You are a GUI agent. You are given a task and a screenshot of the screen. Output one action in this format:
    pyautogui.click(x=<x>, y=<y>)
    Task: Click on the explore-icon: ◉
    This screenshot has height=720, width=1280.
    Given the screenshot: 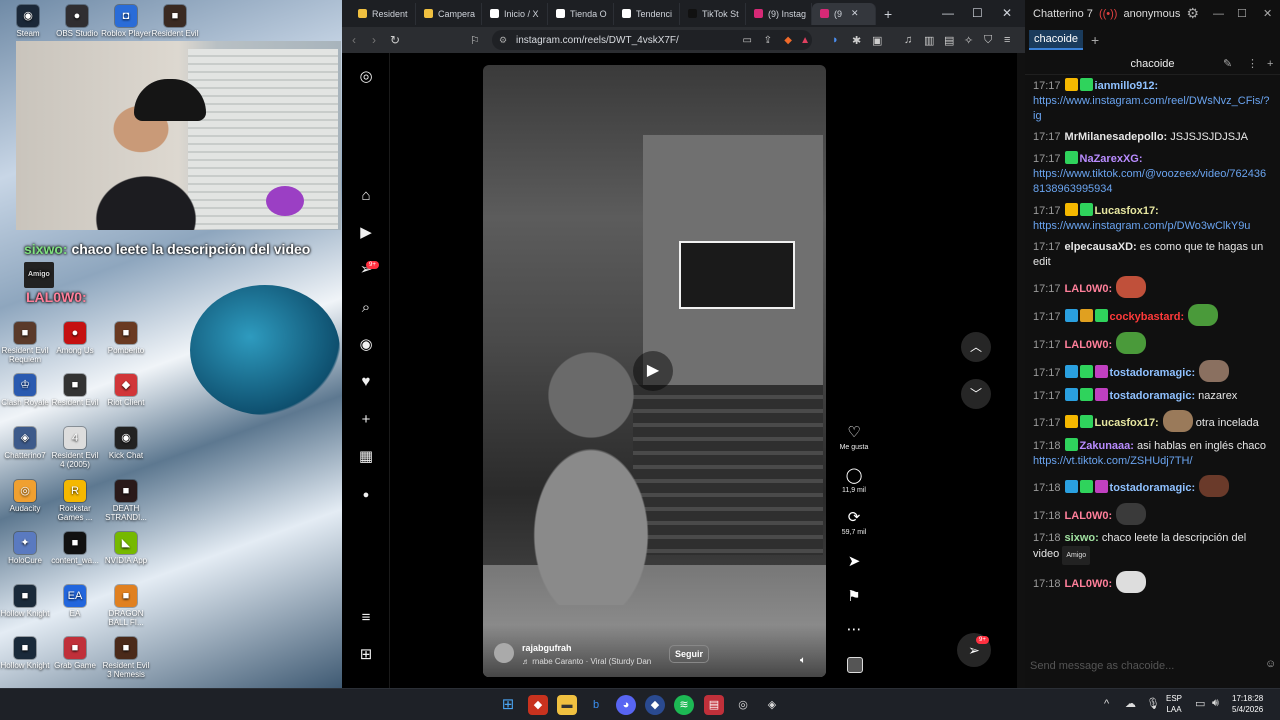 What is the action you would take?
    pyautogui.click(x=366, y=345)
    